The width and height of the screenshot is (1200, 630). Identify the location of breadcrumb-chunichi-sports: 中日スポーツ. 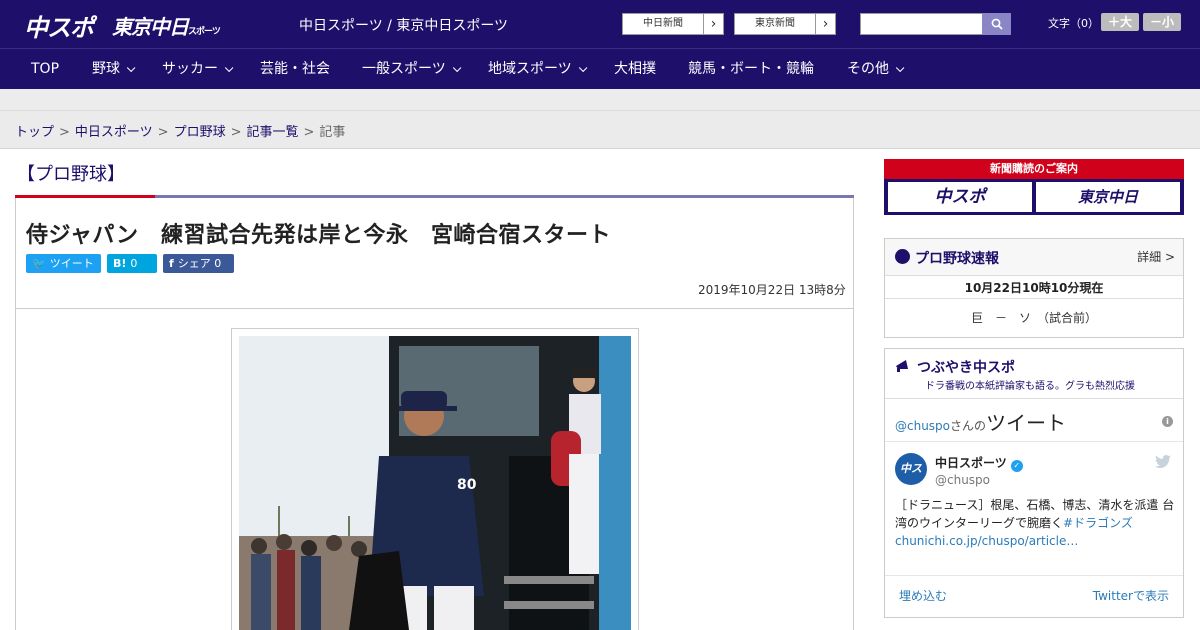
(114, 132).